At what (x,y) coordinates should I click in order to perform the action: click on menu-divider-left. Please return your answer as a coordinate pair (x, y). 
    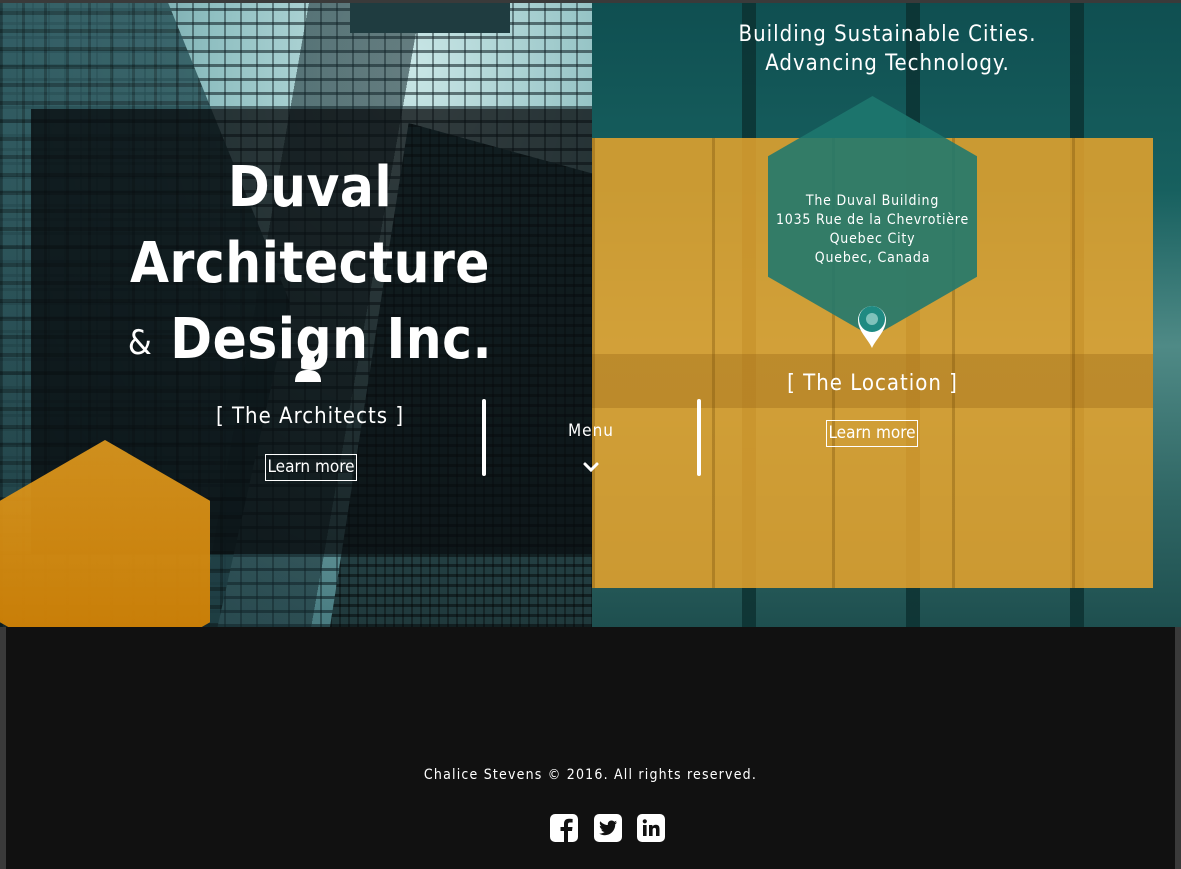
    Looking at the image, I should click on (484, 437).